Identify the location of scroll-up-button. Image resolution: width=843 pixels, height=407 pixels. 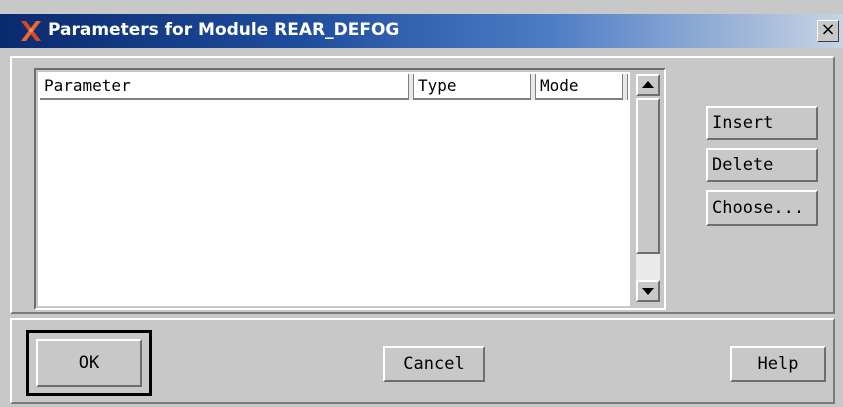
(648, 85).